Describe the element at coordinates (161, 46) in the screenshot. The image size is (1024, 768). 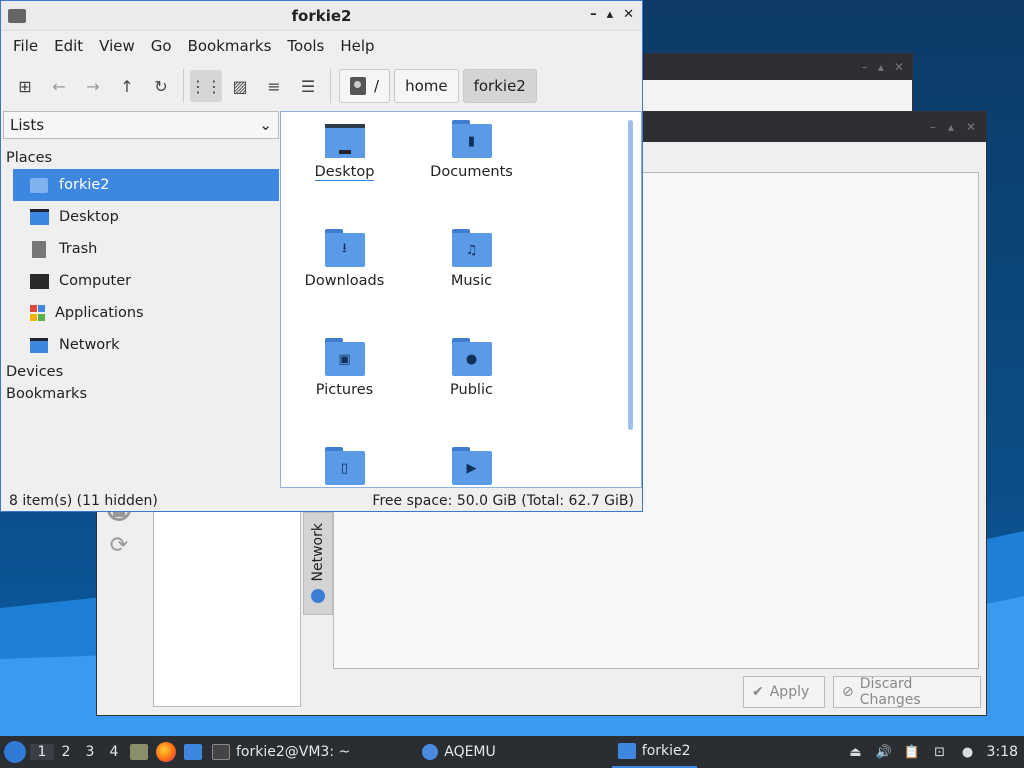
I see `menu-go: Go` at that location.